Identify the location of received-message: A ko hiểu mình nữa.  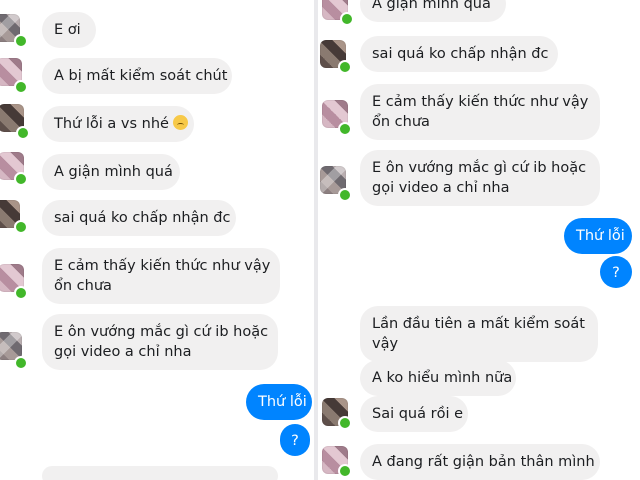
(438, 378).